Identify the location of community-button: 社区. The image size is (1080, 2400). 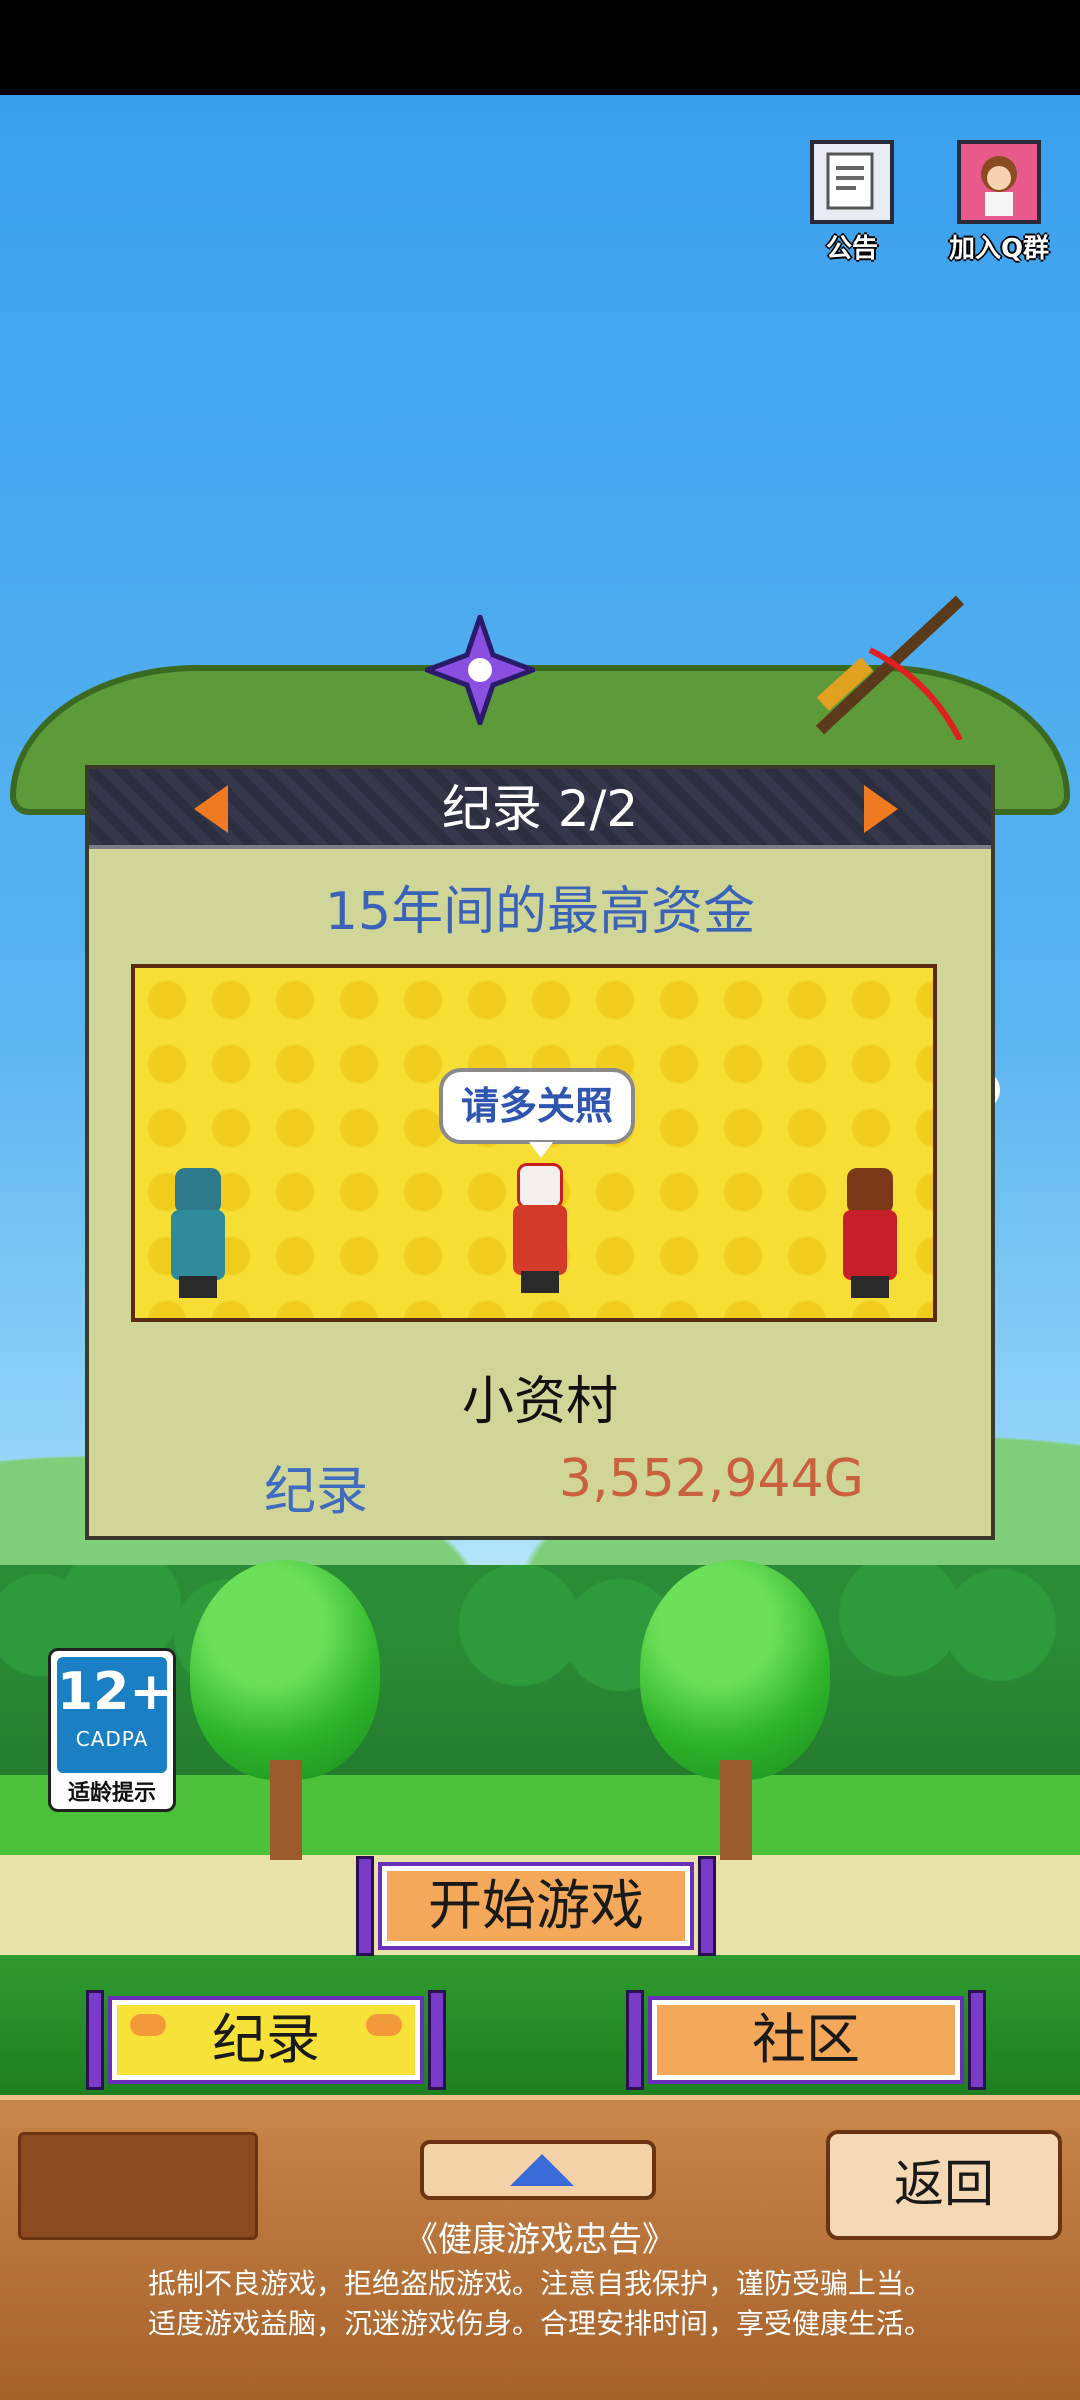
(806, 2040).